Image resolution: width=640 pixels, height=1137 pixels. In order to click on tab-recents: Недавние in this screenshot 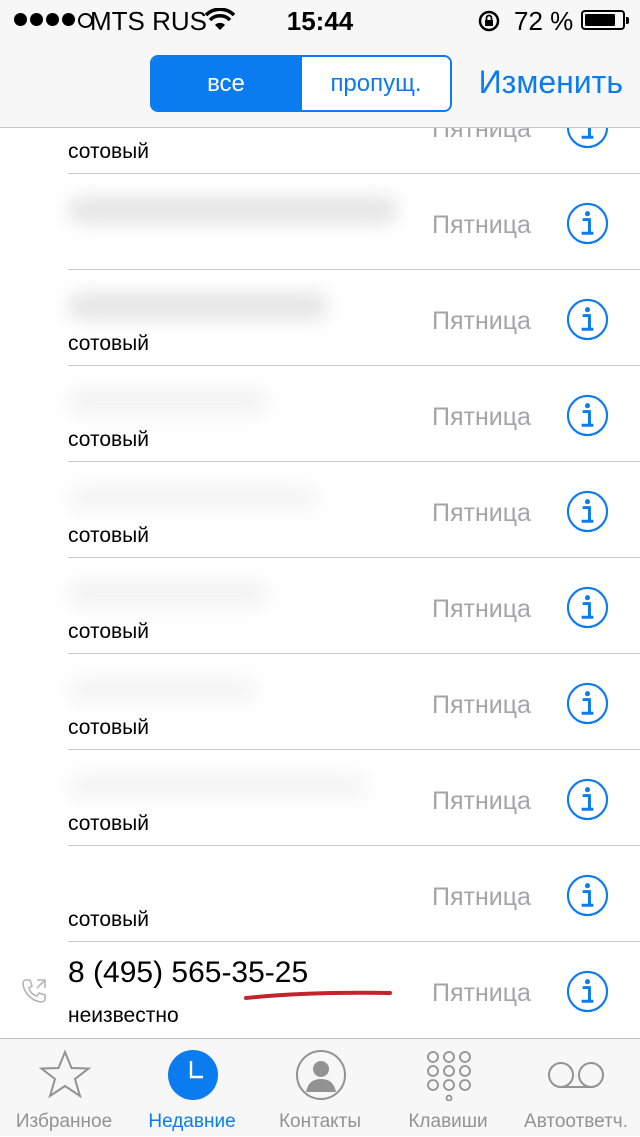, I will do `click(192, 1088)`.